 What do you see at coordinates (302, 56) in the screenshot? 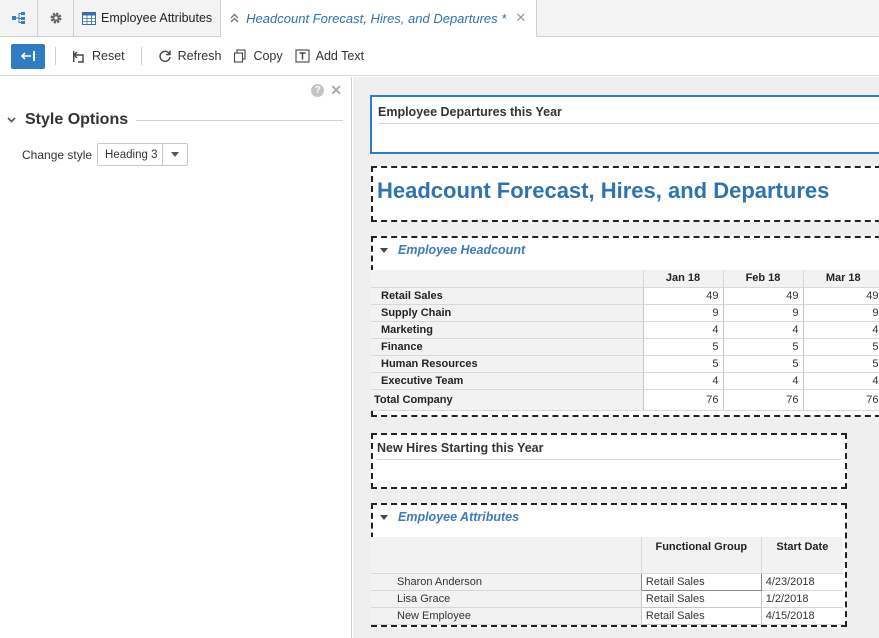
I see `text-box-icon` at bounding box center [302, 56].